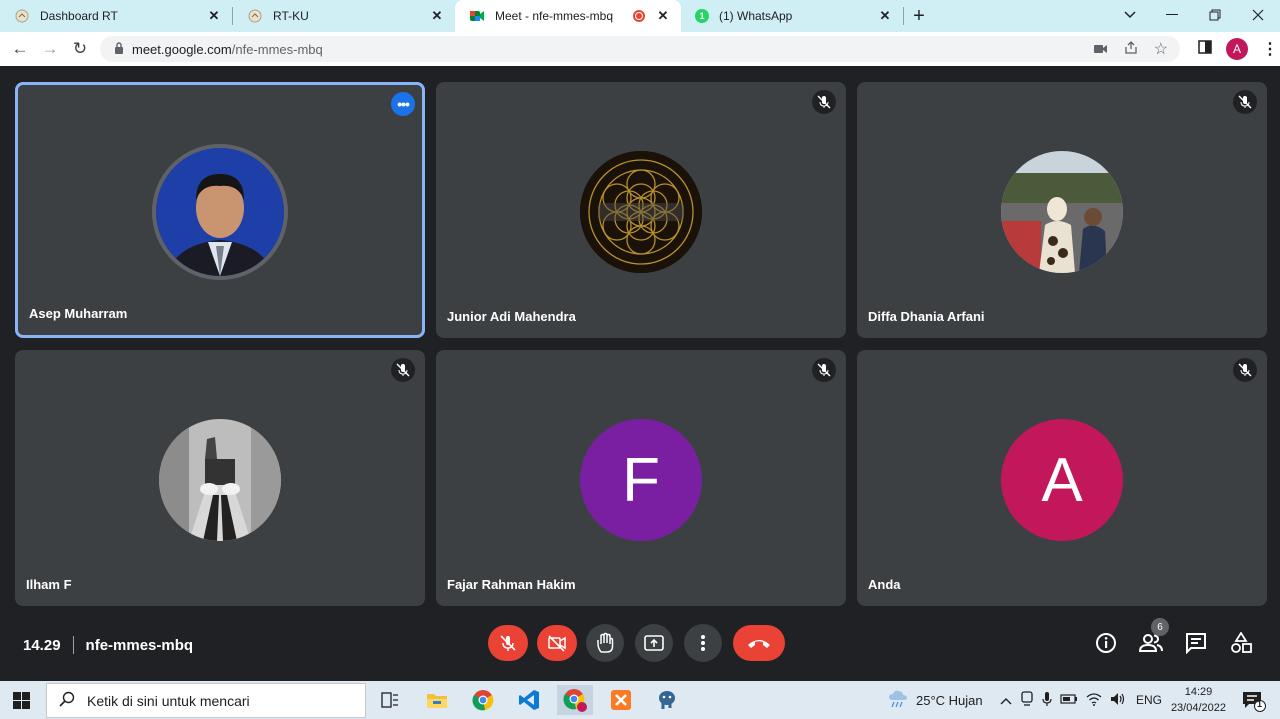 The height and width of the screenshot is (719, 1280). I want to click on input-language: ENG, so click(1149, 700).